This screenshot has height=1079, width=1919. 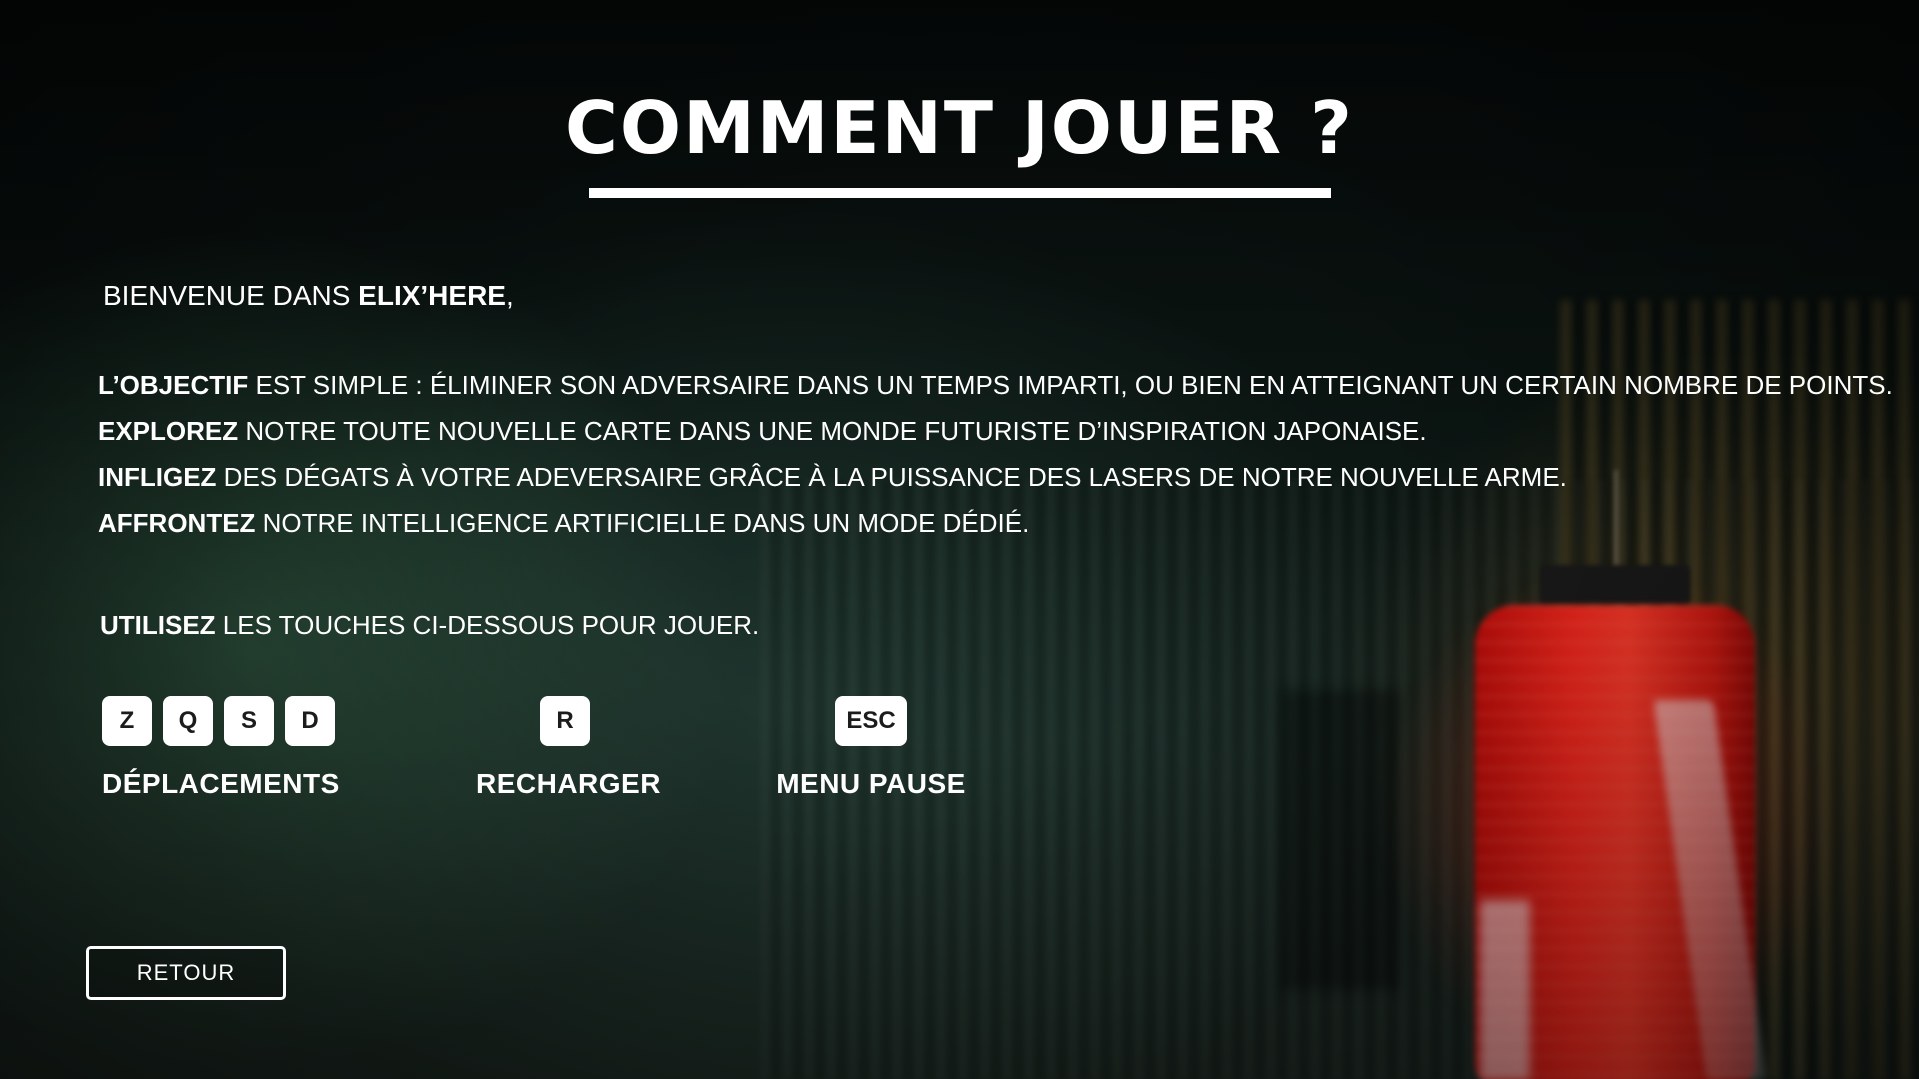 I want to click on objective-keyword: L’OBJECTIF, so click(x=173, y=385).